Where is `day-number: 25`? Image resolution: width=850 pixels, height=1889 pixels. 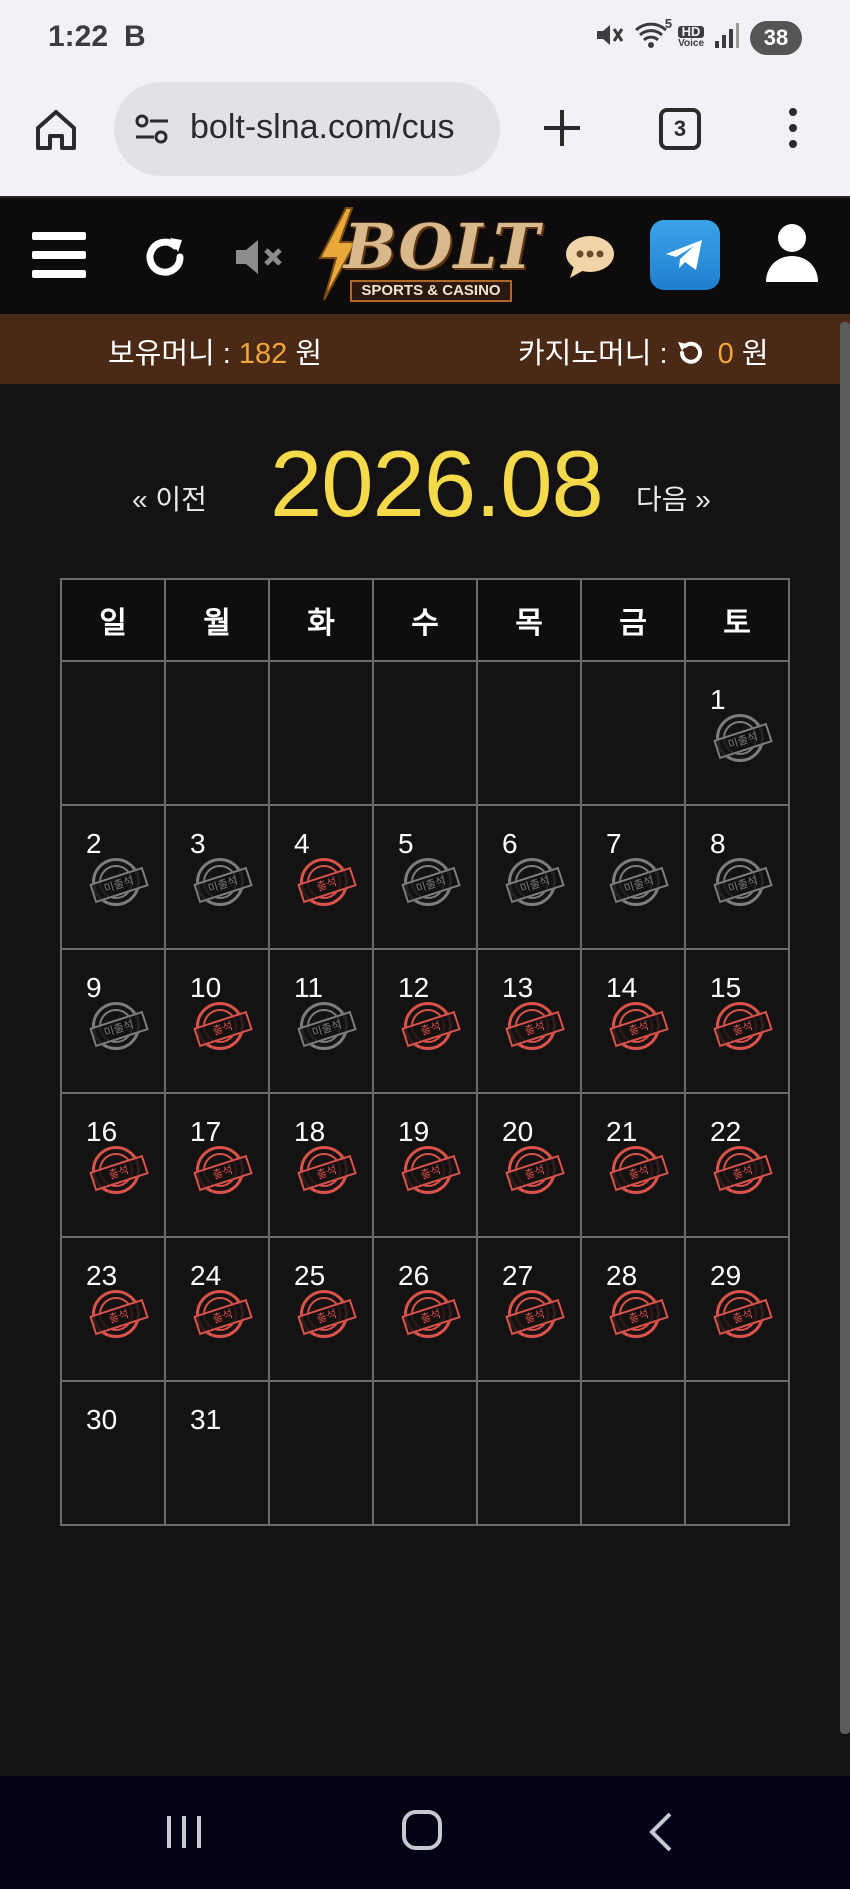 day-number: 25 is located at coordinates (310, 1275).